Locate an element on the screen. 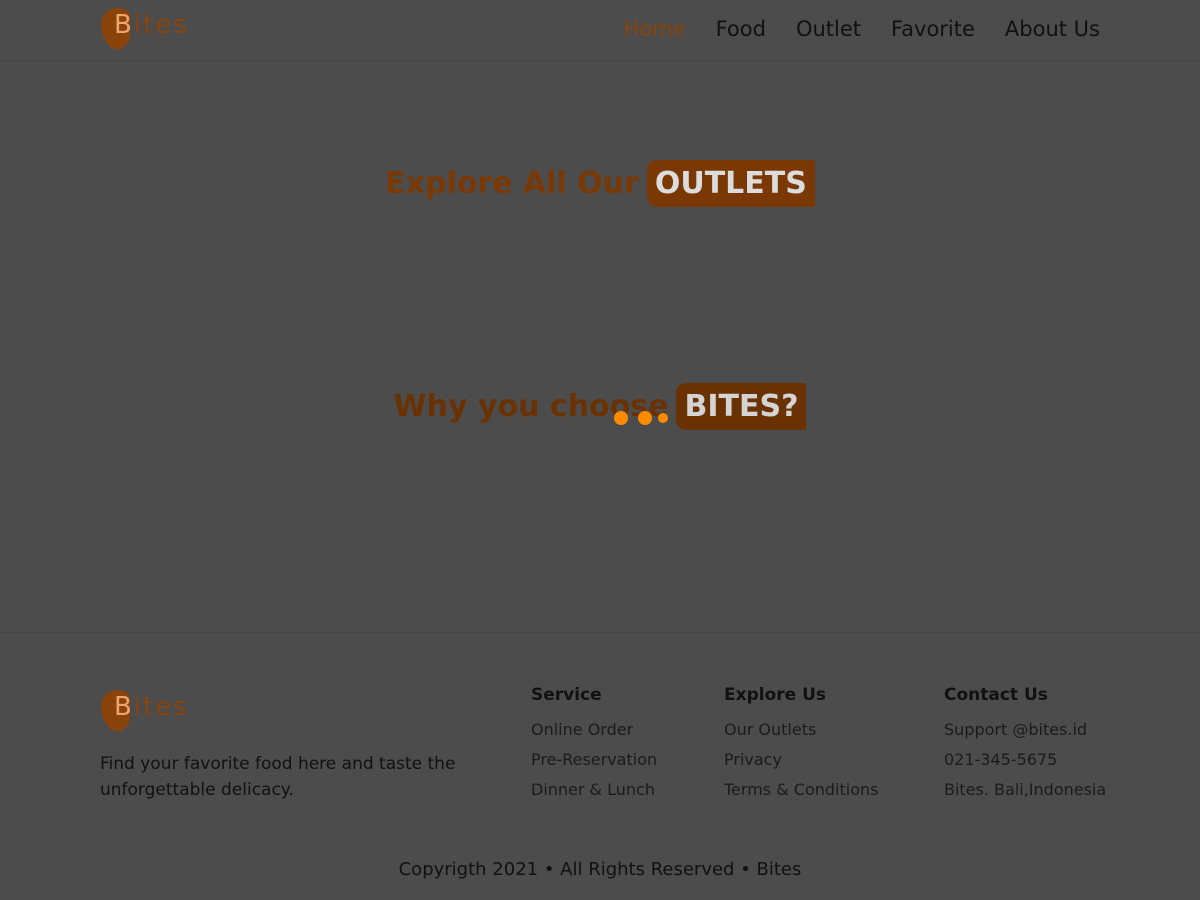  outlets-heading: Explore All Our OUTLETS is located at coordinates (600, 183).